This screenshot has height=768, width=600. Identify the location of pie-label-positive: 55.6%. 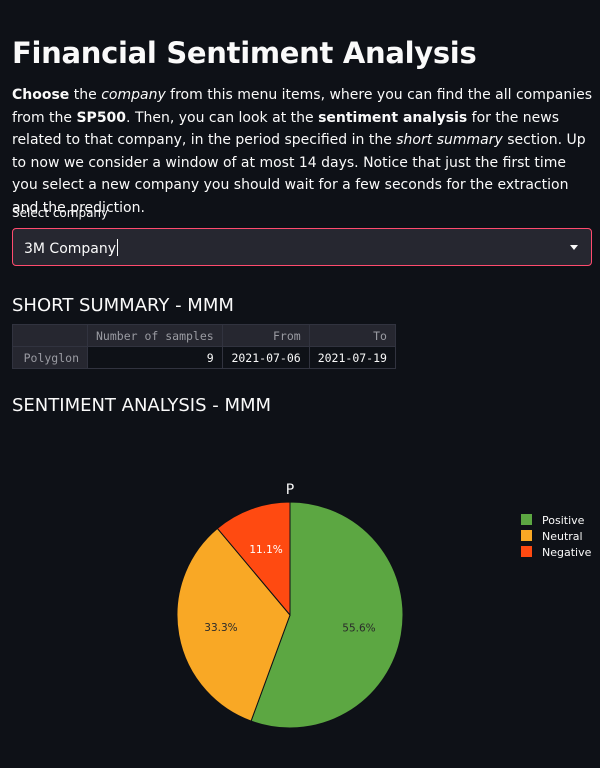
(358, 628).